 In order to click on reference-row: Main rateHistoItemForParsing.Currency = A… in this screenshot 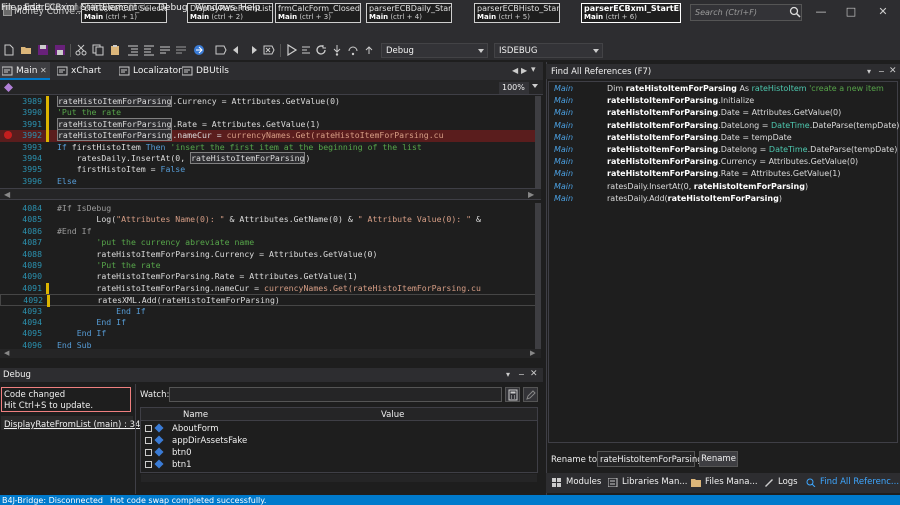, I will do `click(724, 162)`.